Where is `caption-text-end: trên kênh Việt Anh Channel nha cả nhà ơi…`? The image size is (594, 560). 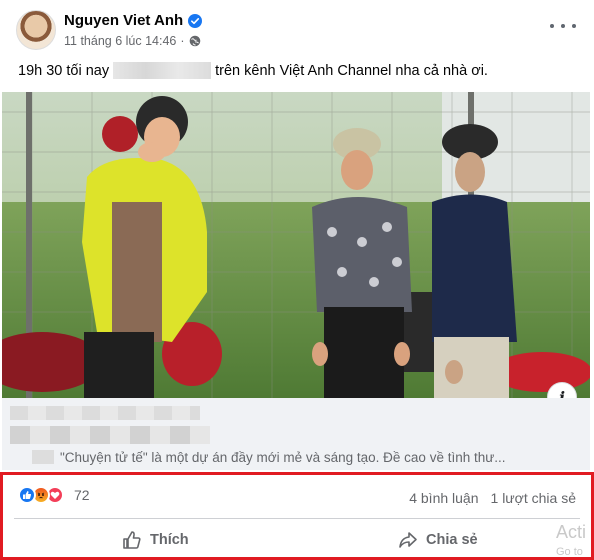
caption-text-end: trên kênh Việt Anh Channel nha cả nhà ơi… is located at coordinates (351, 70).